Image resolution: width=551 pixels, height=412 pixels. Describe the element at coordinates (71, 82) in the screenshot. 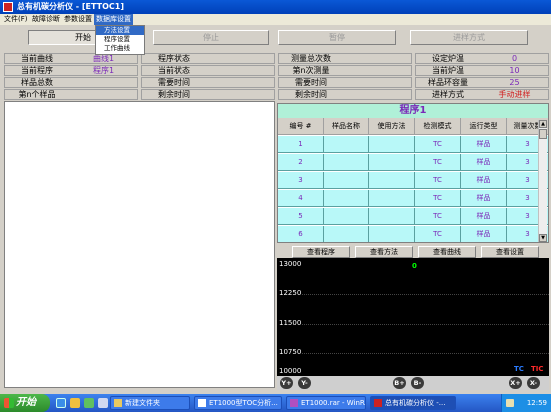

I see `info-sample-total: 样品总数` at that location.